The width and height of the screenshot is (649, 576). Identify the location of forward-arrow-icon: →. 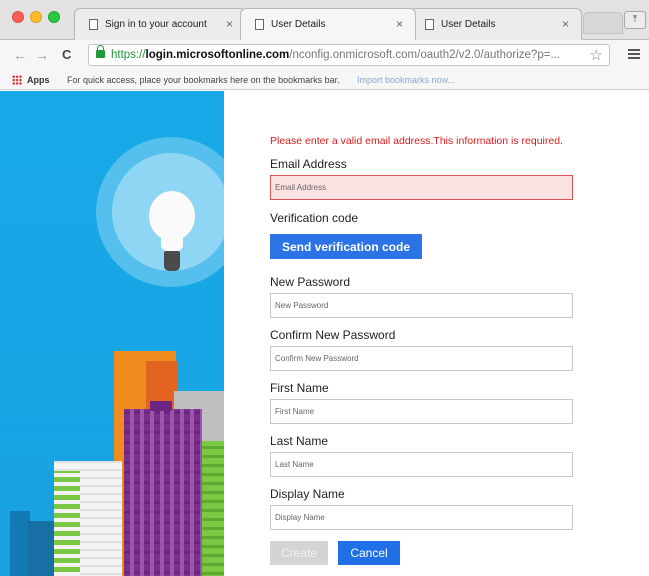
(42, 55).